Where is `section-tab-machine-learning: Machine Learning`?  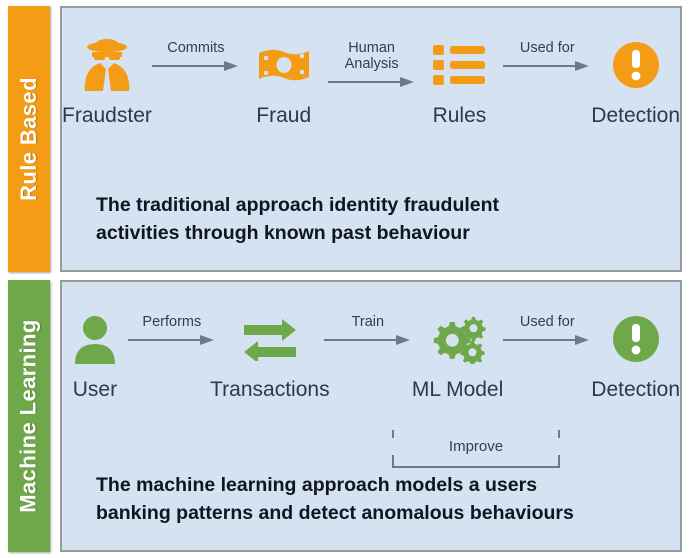
section-tab-machine-learning: Machine Learning is located at coordinates (29, 416).